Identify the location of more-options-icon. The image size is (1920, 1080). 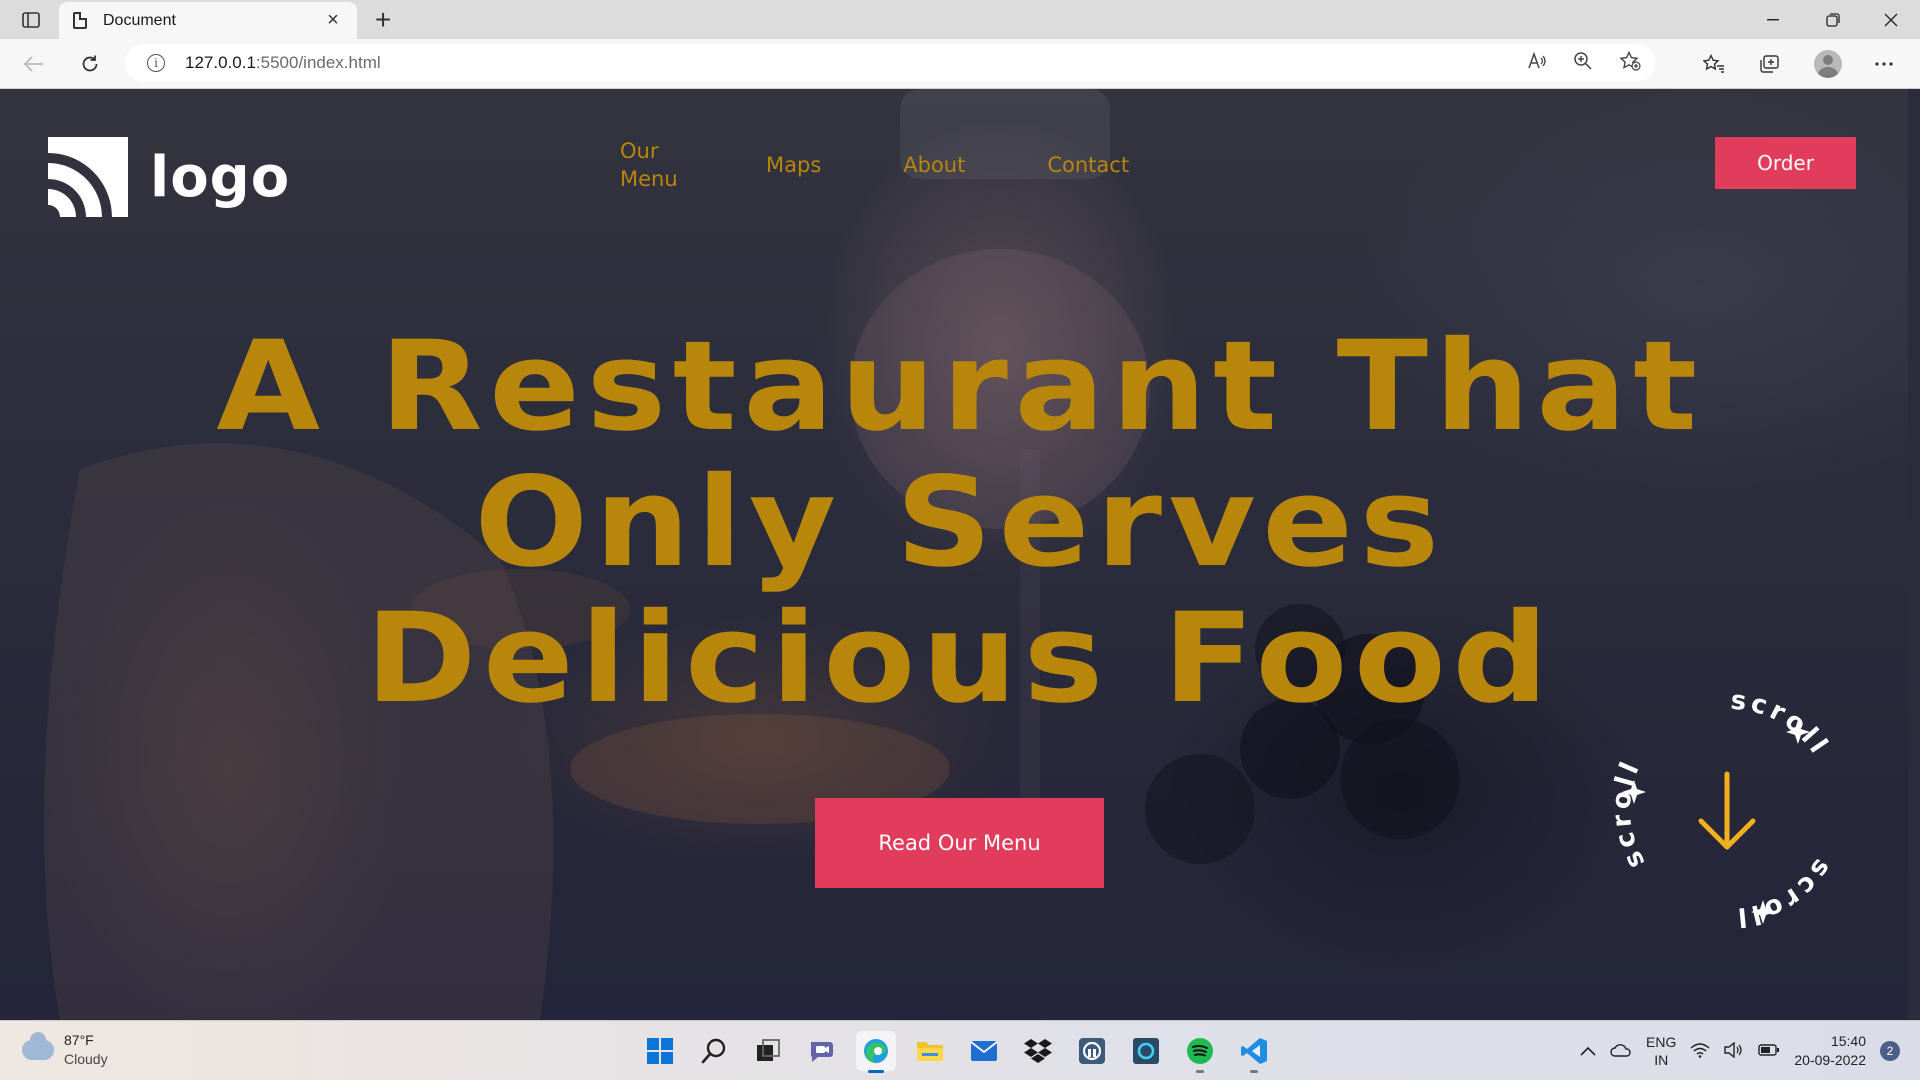
(1884, 64).